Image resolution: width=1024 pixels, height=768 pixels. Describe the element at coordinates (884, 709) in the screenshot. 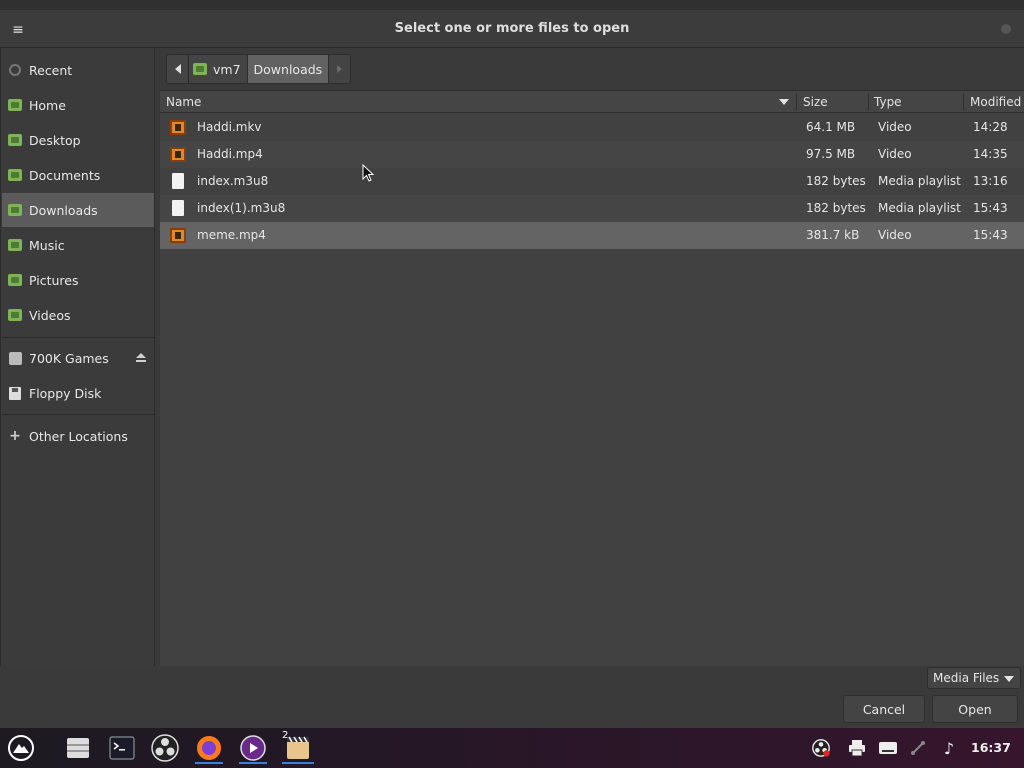

I see `cancel-button: Cancel` at that location.